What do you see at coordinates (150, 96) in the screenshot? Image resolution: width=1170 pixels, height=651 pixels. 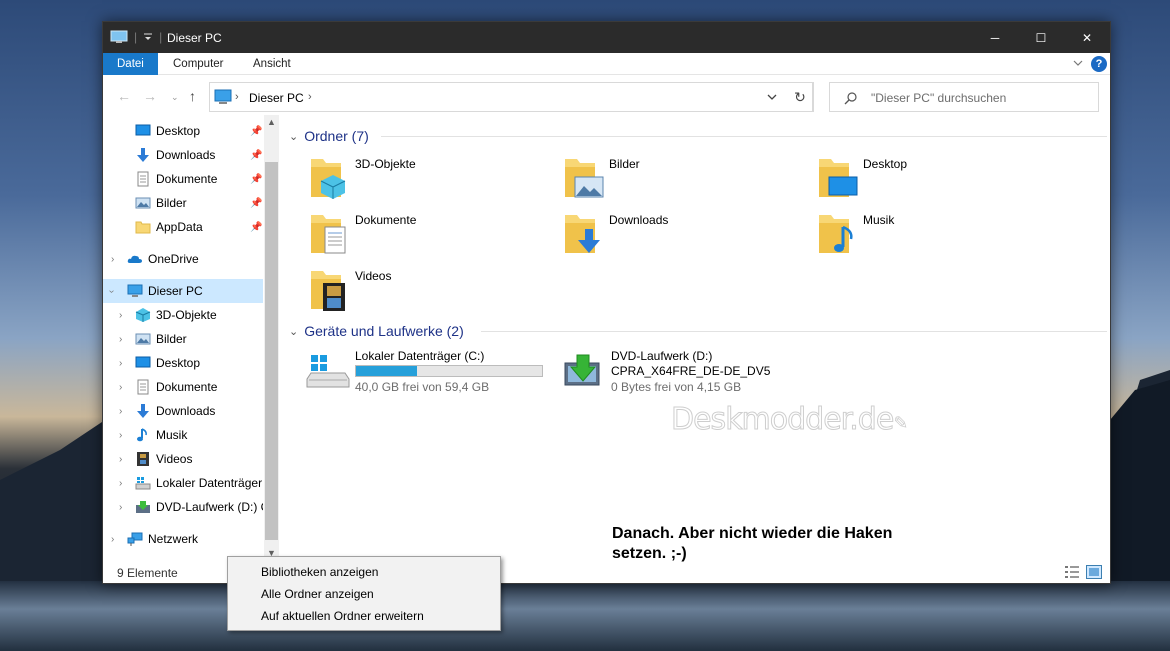 I see `forward-arrow-icon: →` at bounding box center [150, 96].